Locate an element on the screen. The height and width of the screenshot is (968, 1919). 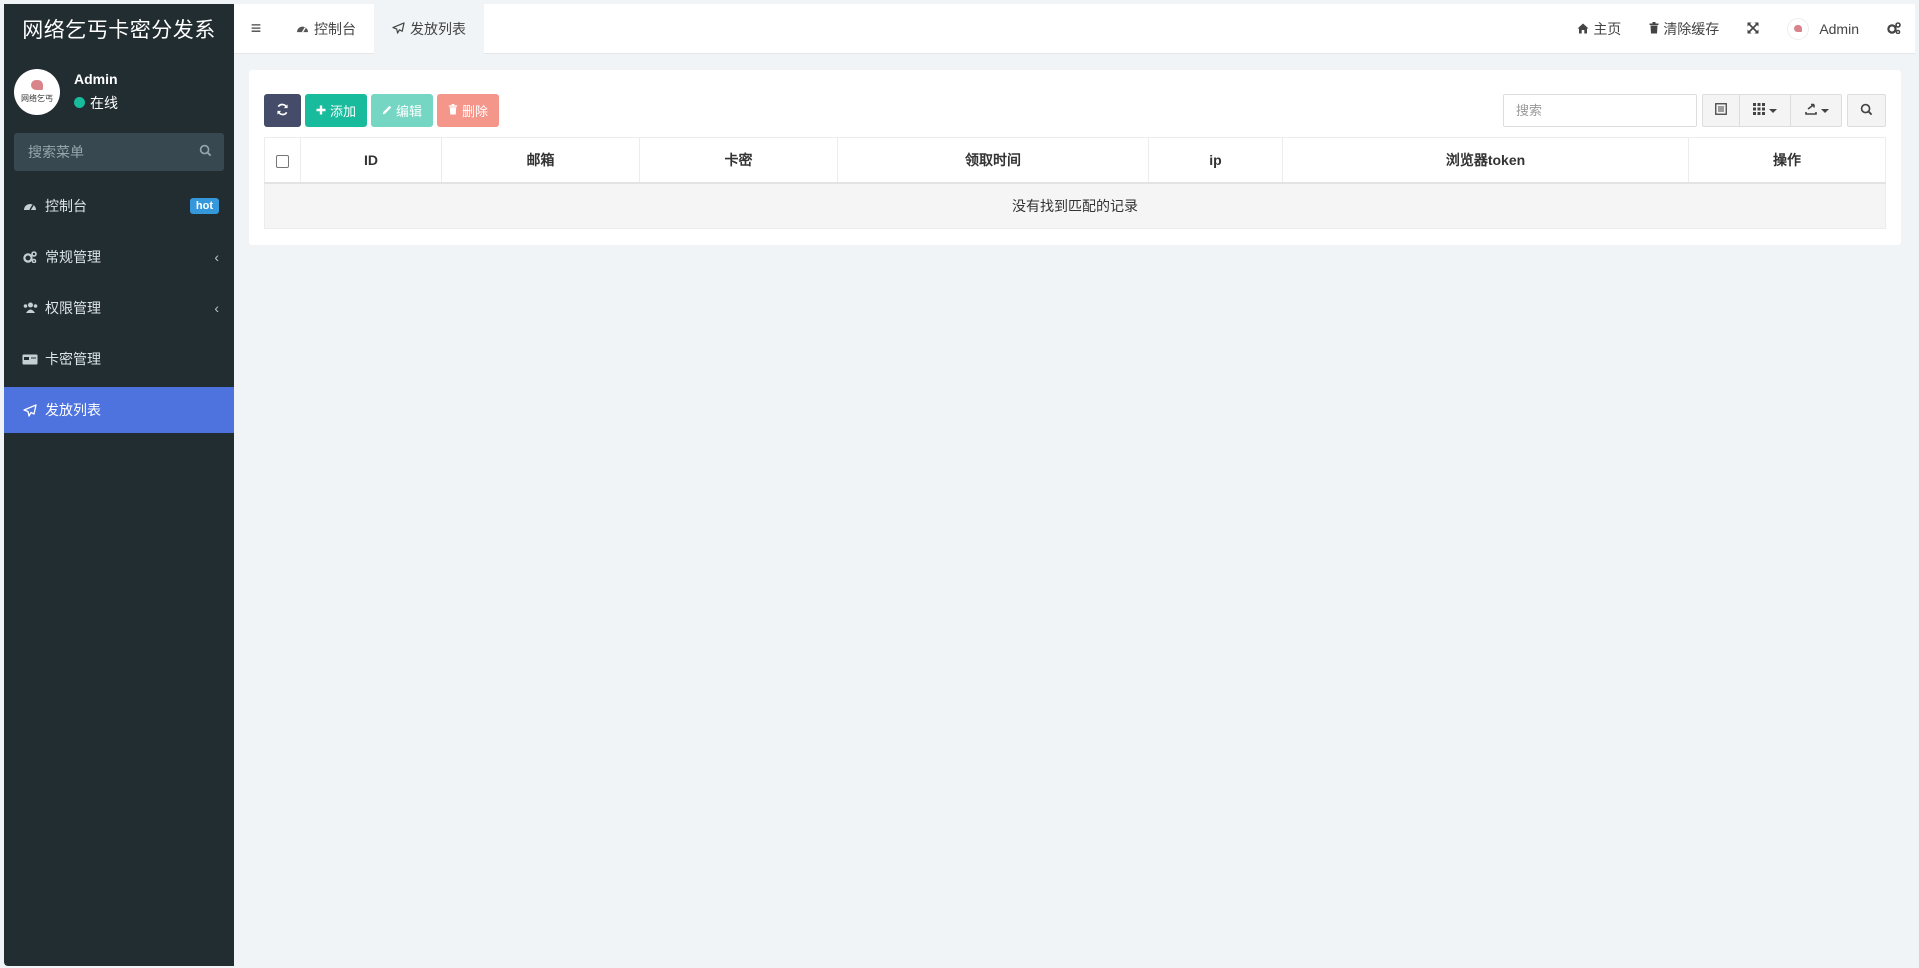
export-icon is located at coordinates (1810, 110).